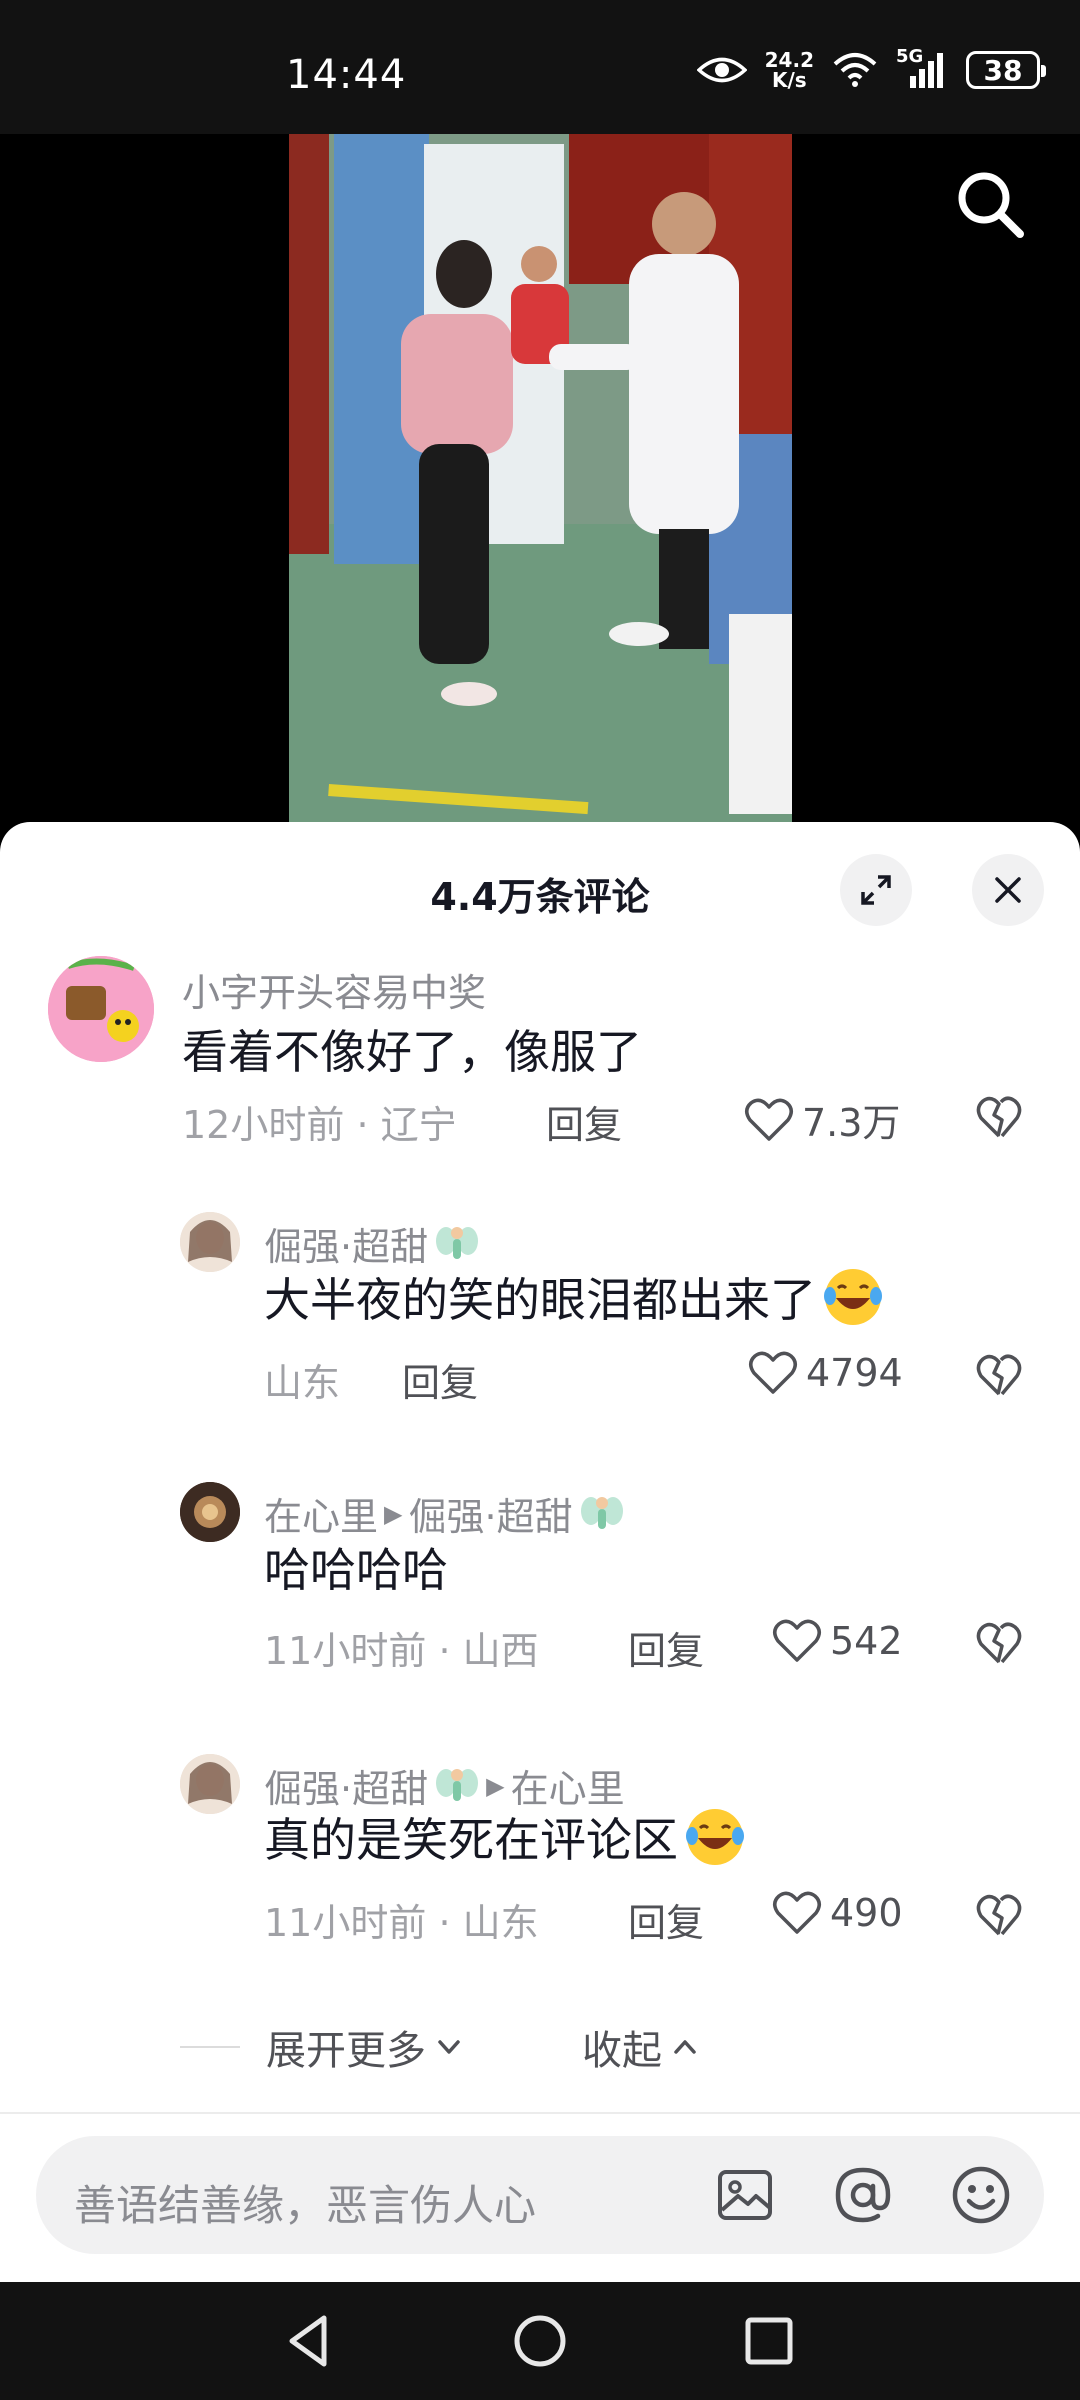 This screenshot has height=2400, width=1080. Describe the element at coordinates (866, 1641) in the screenshot. I see `like-count: 542` at that location.